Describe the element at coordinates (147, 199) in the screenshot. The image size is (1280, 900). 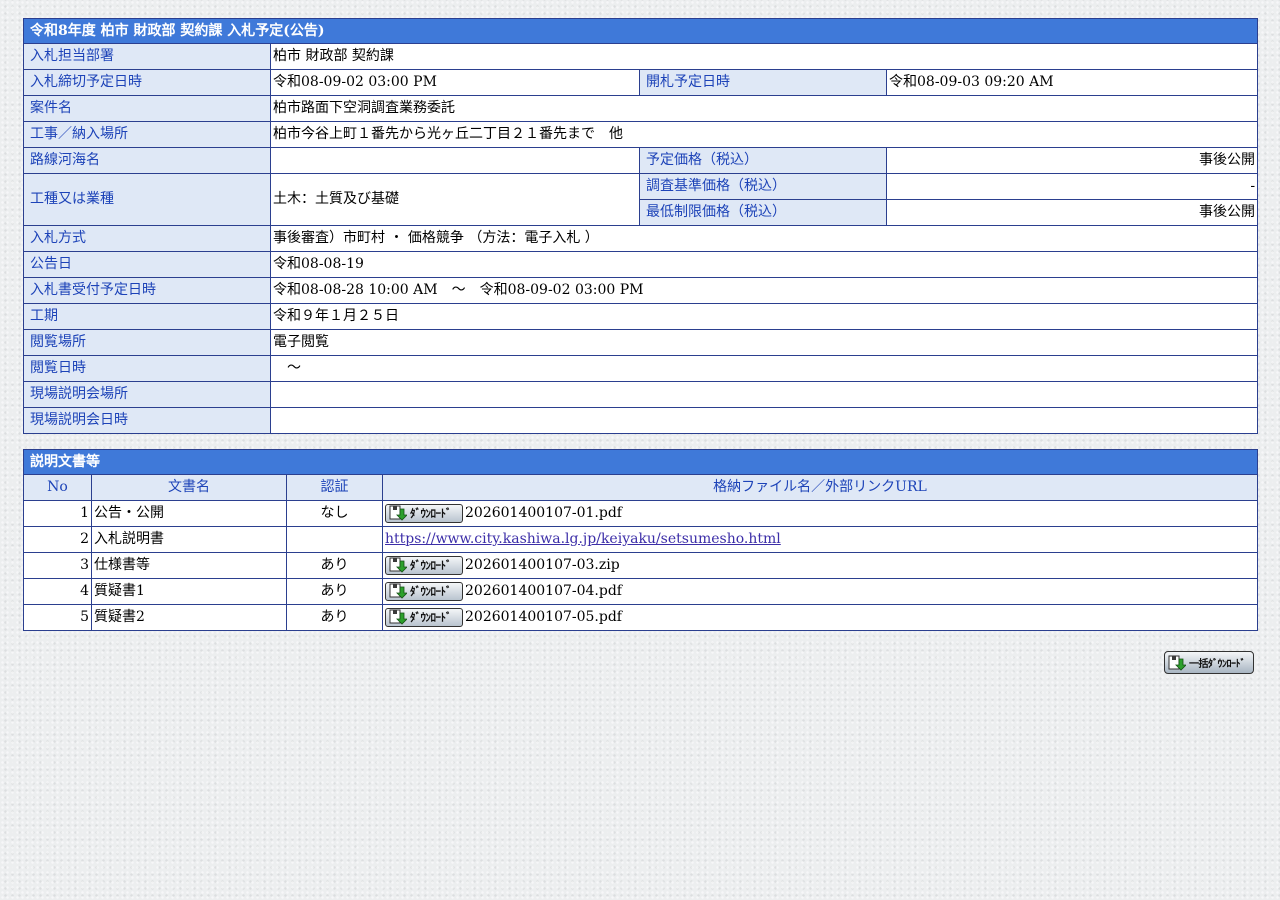
I see `label-work-type: 工種又は業種` at that location.